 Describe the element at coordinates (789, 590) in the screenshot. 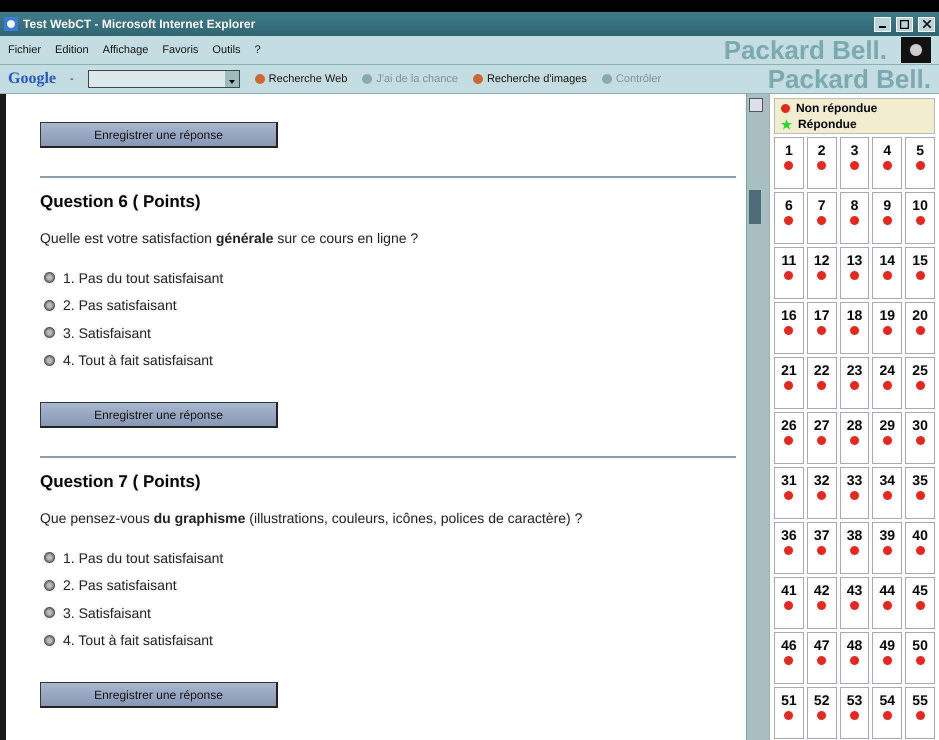

I see `question-number: 41` at that location.